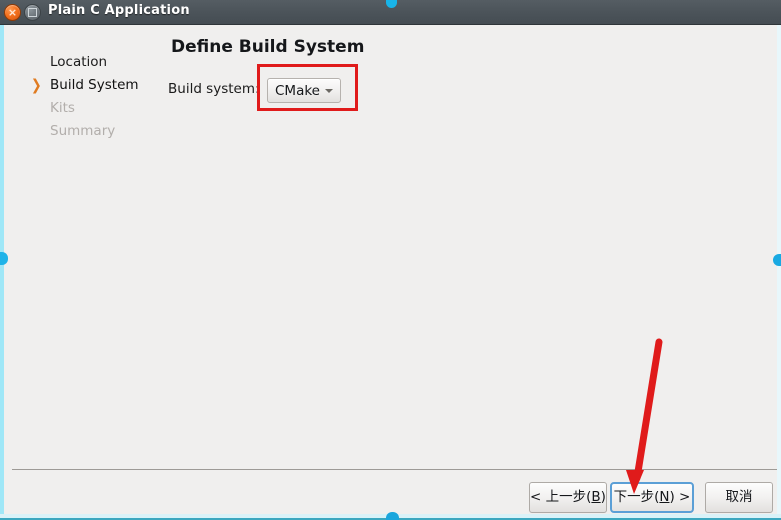 Image resolution: width=781 pixels, height=520 pixels. I want to click on sidebar-item-summary: Summary, so click(93, 131).